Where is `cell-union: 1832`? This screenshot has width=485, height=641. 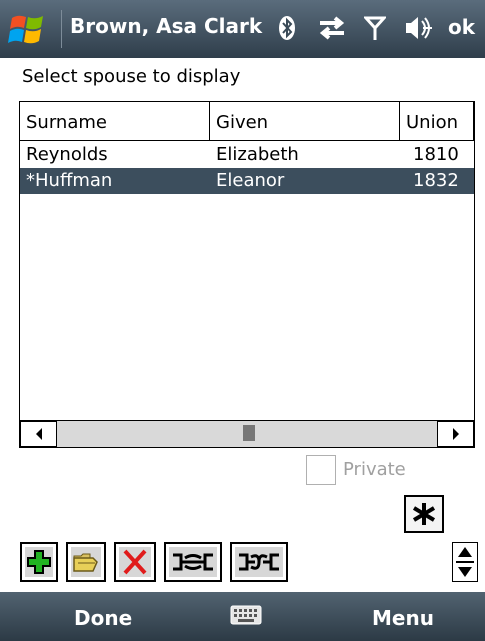 cell-union: 1832 is located at coordinates (436, 180).